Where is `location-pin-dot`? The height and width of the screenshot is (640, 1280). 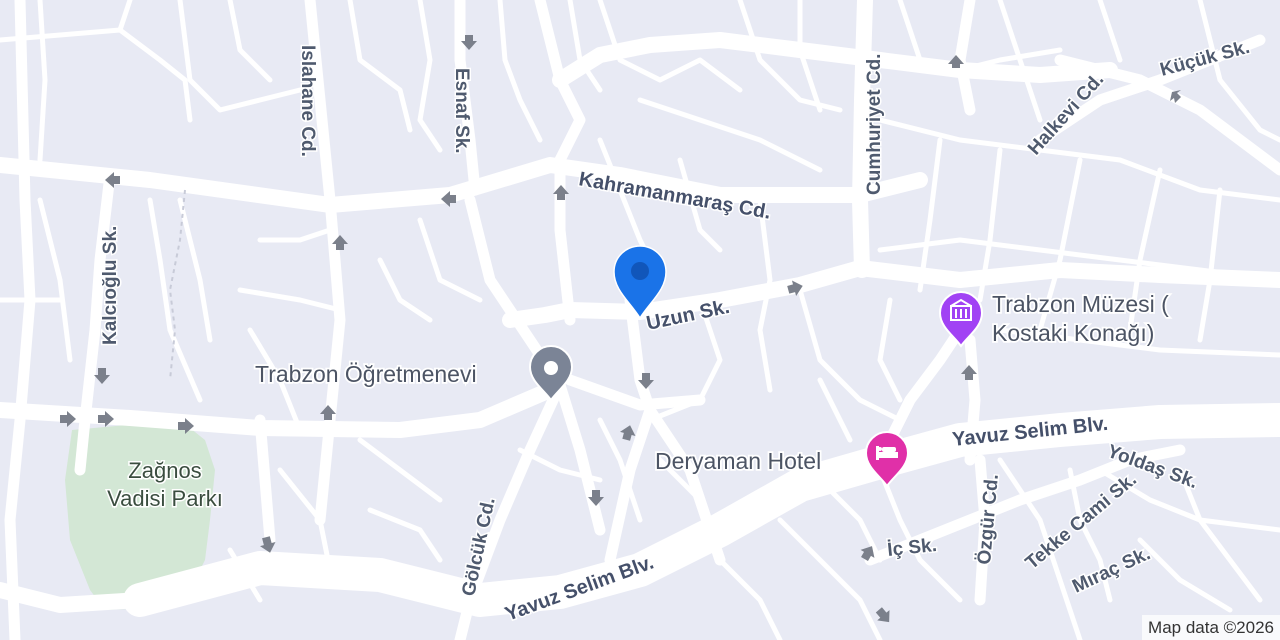 location-pin-dot is located at coordinates (640, 271).